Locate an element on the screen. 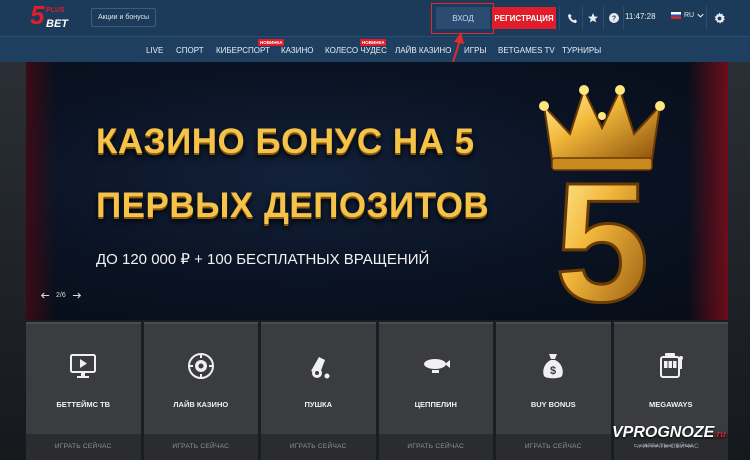  tile-label: MEGAWAYS is located at coordinates (671, 404).